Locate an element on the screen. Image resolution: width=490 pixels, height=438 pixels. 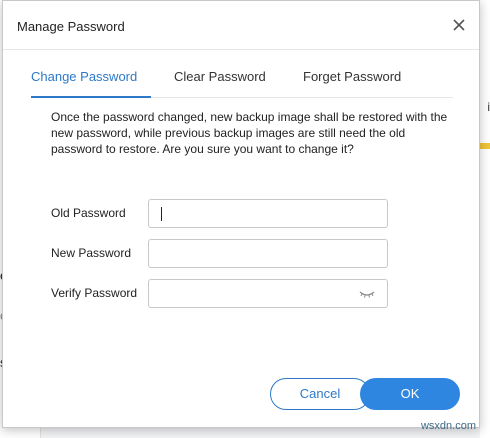
old-password-label: Old Password is located at coordinates (88, 213).